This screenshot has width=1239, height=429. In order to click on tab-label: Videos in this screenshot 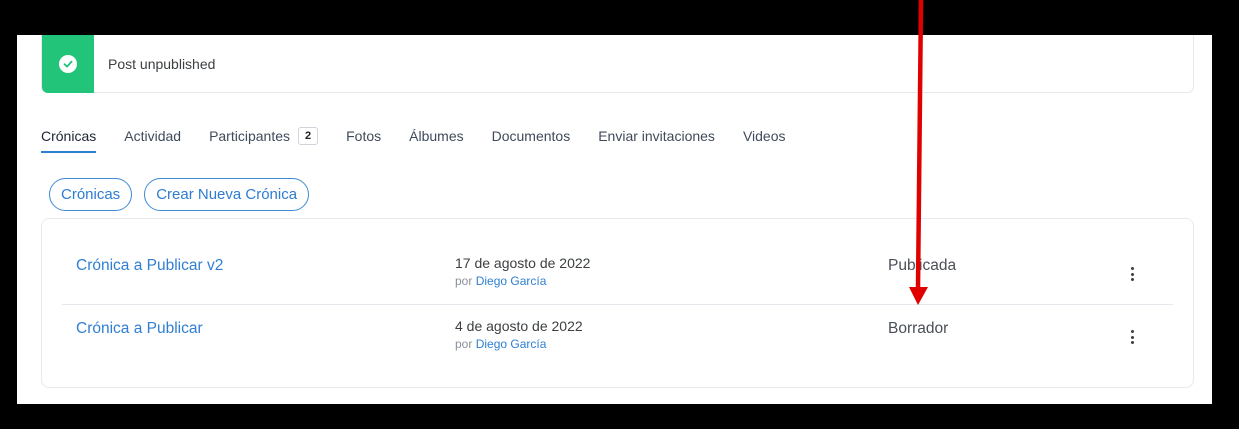, I will do `click(764, 136)`.